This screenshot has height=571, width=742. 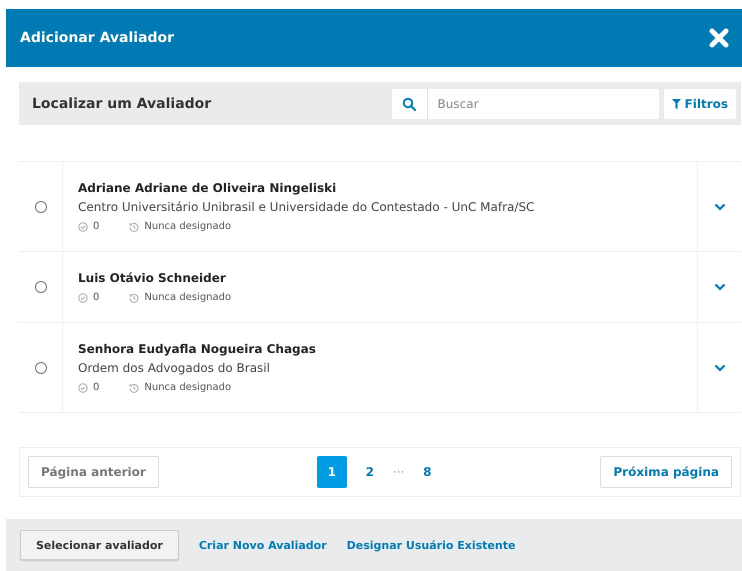 I want to click on page-ellipsis: ···, so click(x=398, y=472).